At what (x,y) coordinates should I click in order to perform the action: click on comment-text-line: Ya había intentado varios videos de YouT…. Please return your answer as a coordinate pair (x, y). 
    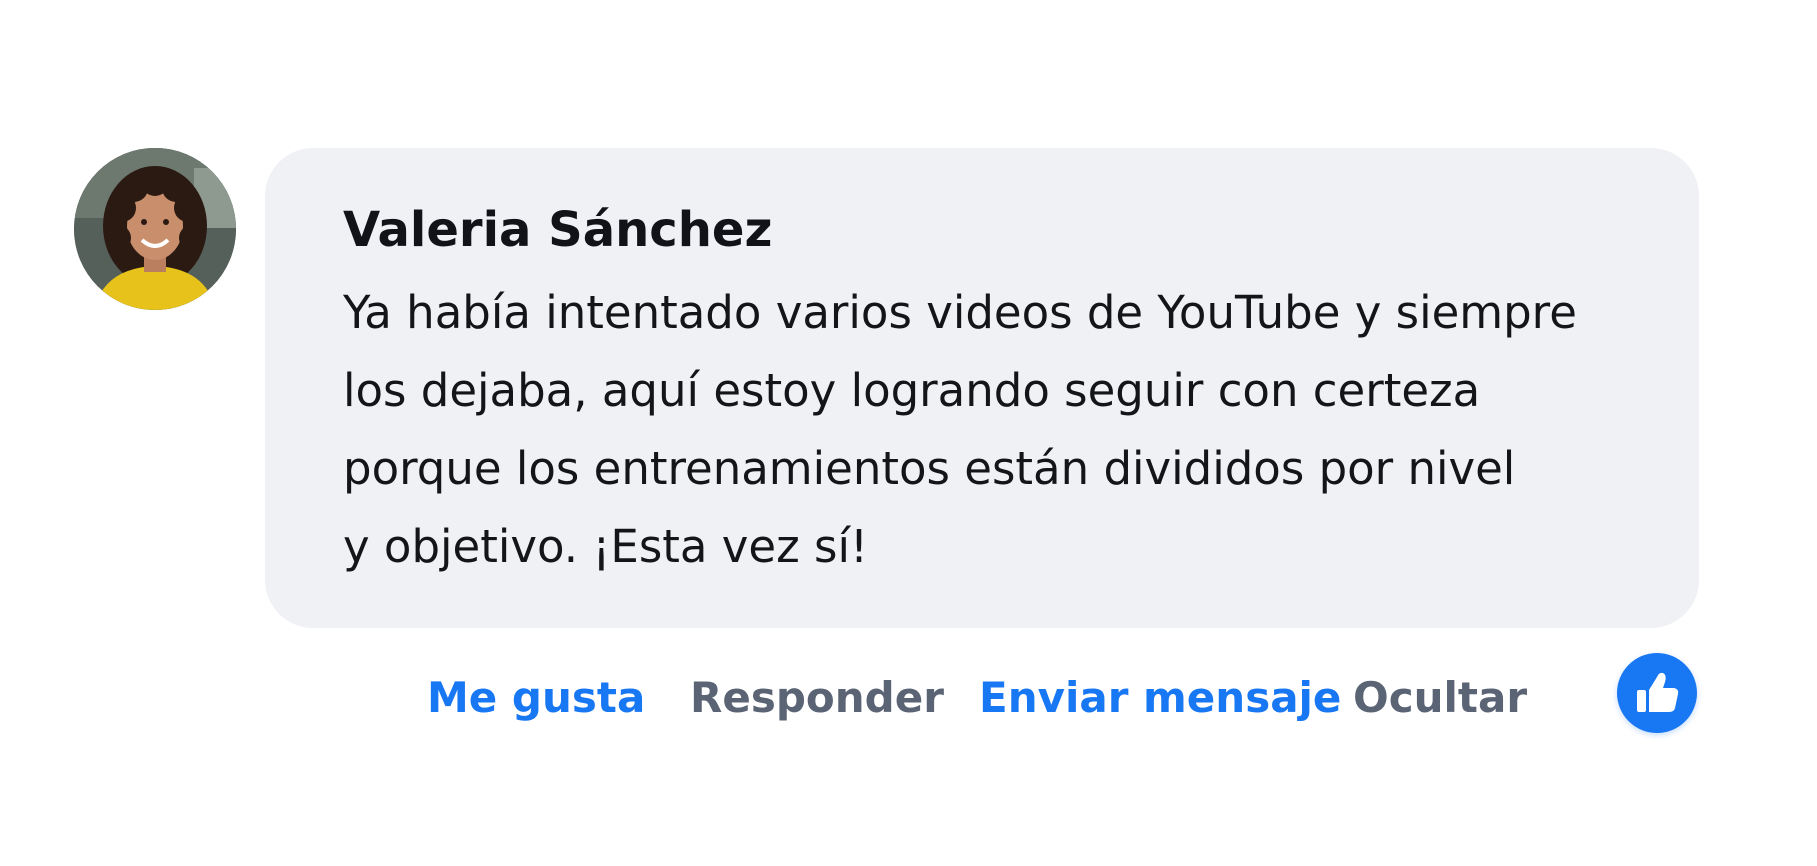
    Looking at the image, I should click on (960, 312).